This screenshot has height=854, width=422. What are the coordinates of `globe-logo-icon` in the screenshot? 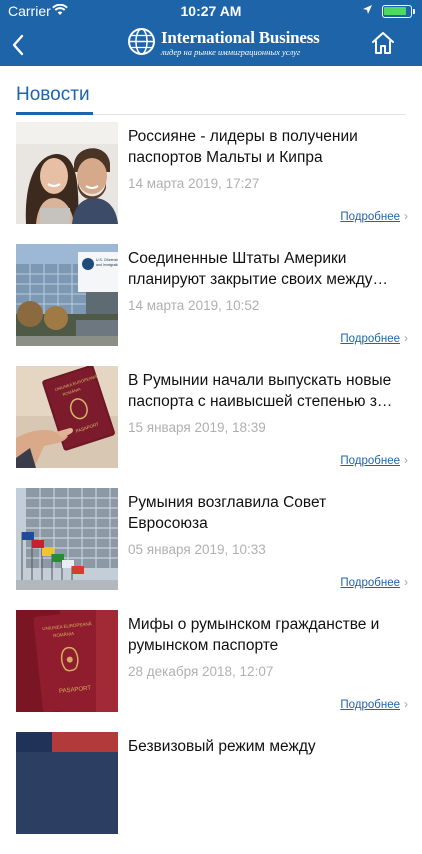 It's located at (141, 41).